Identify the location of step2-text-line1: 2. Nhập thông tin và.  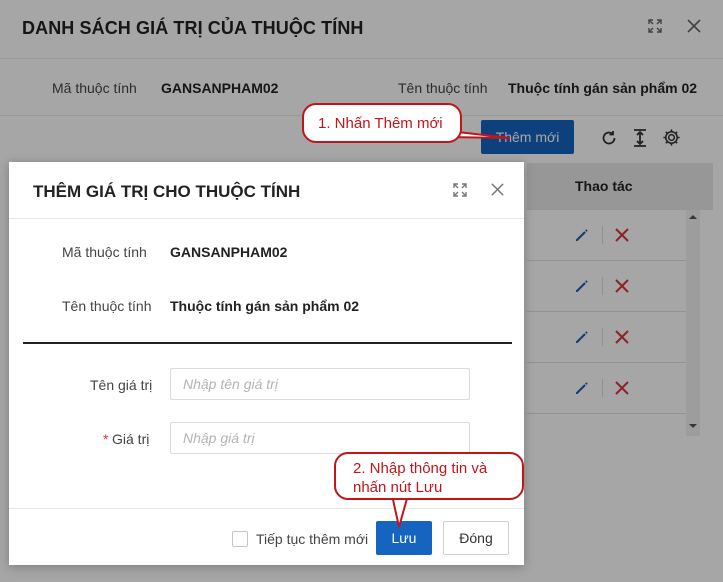
(420, 468).